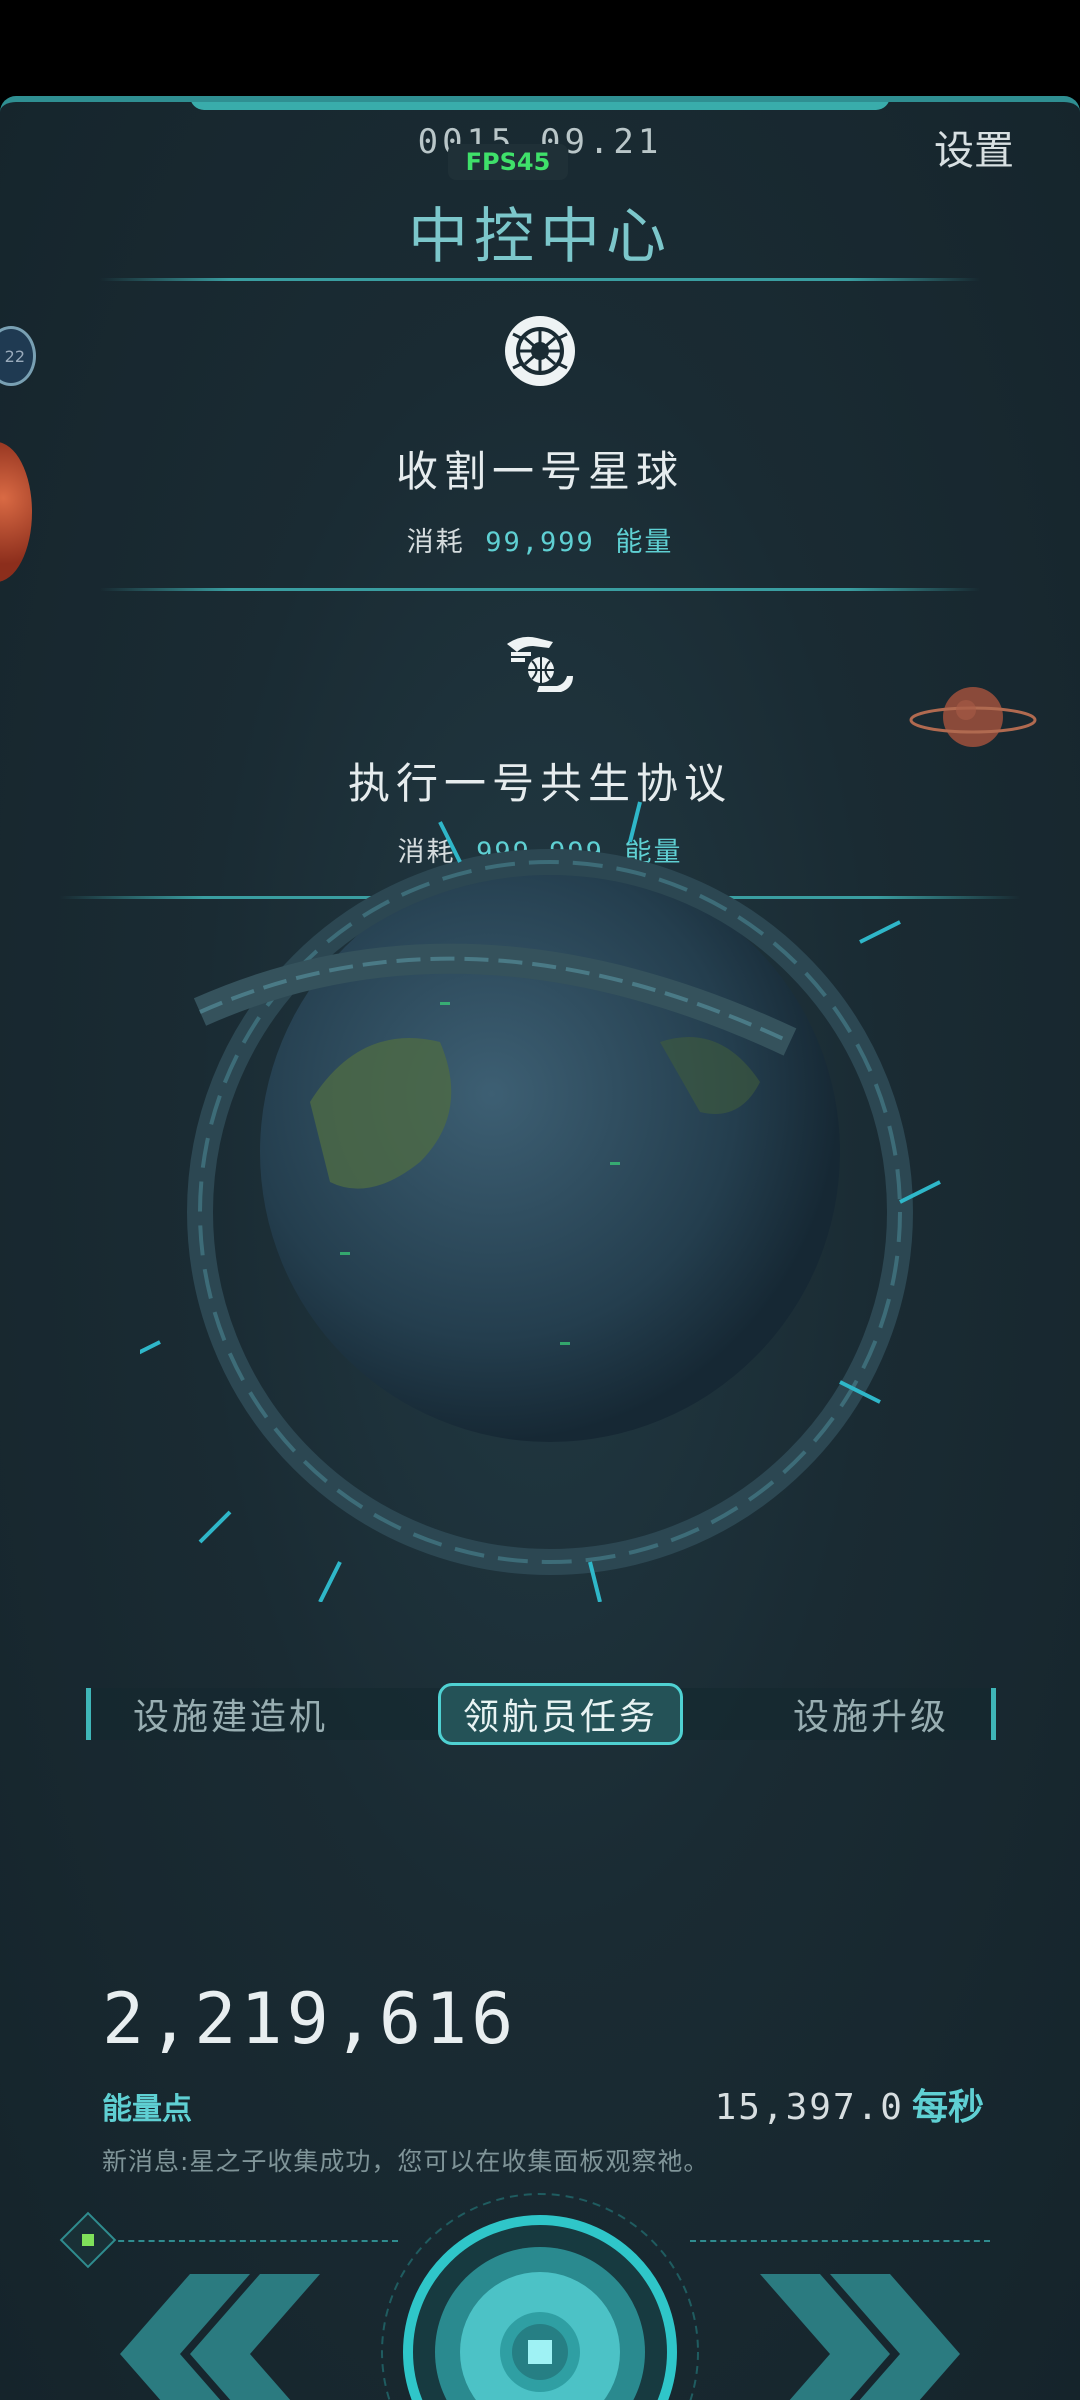 Image resolution: width=1080 pixels, height=2400 pixels. What do you see at coordinates (540, 667) in the screenshot?
I see `hand-globe-icon` at bounding box center [540, 667].